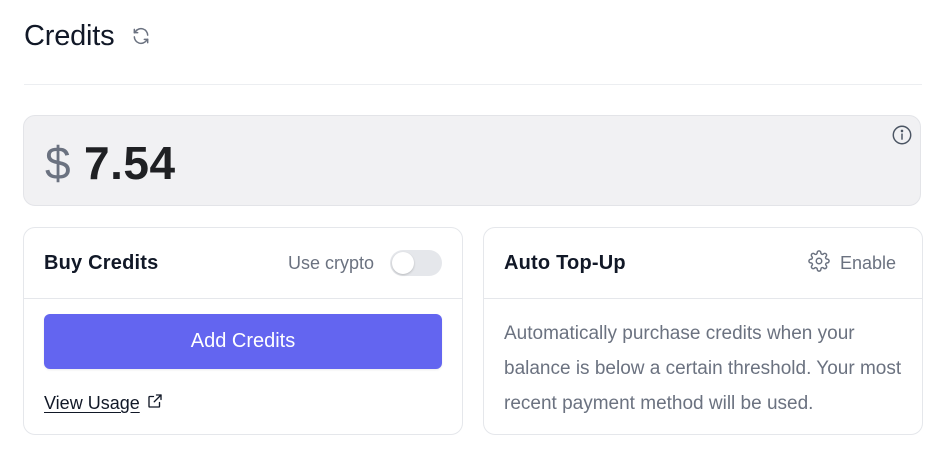  I want to click on crypto-label: Use crypto, so click(330, 262).